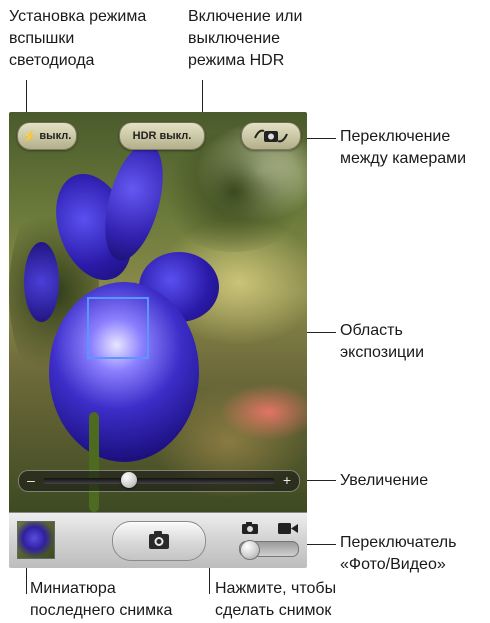 The height and width of the screenshot is (623, 490). What do you see at coordinates (41, 282) in the screenshot?
I see `iris-bud` at bounding box center [41, 282].